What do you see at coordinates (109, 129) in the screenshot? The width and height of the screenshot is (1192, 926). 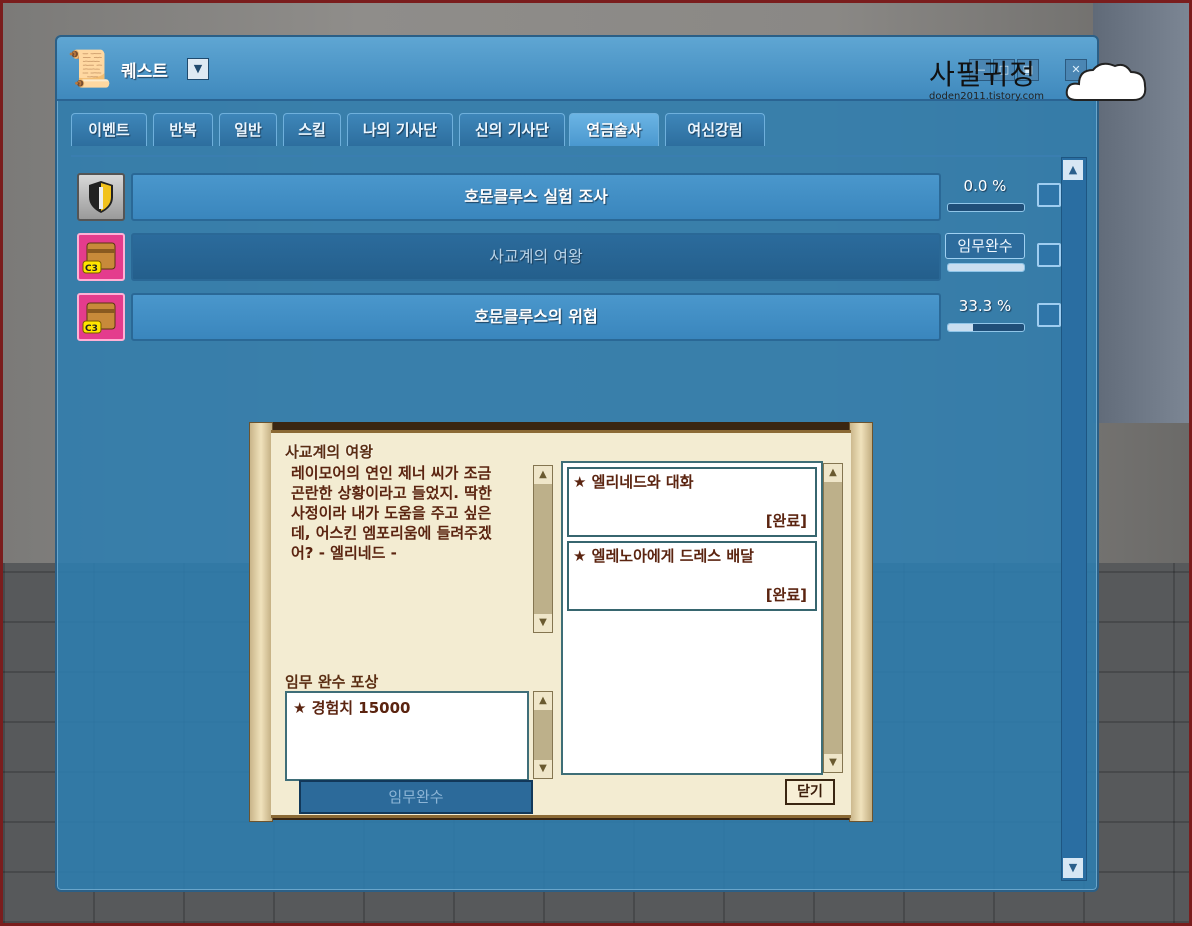 I see `tab-event: 이벤트` at bounding box center [109, 129].